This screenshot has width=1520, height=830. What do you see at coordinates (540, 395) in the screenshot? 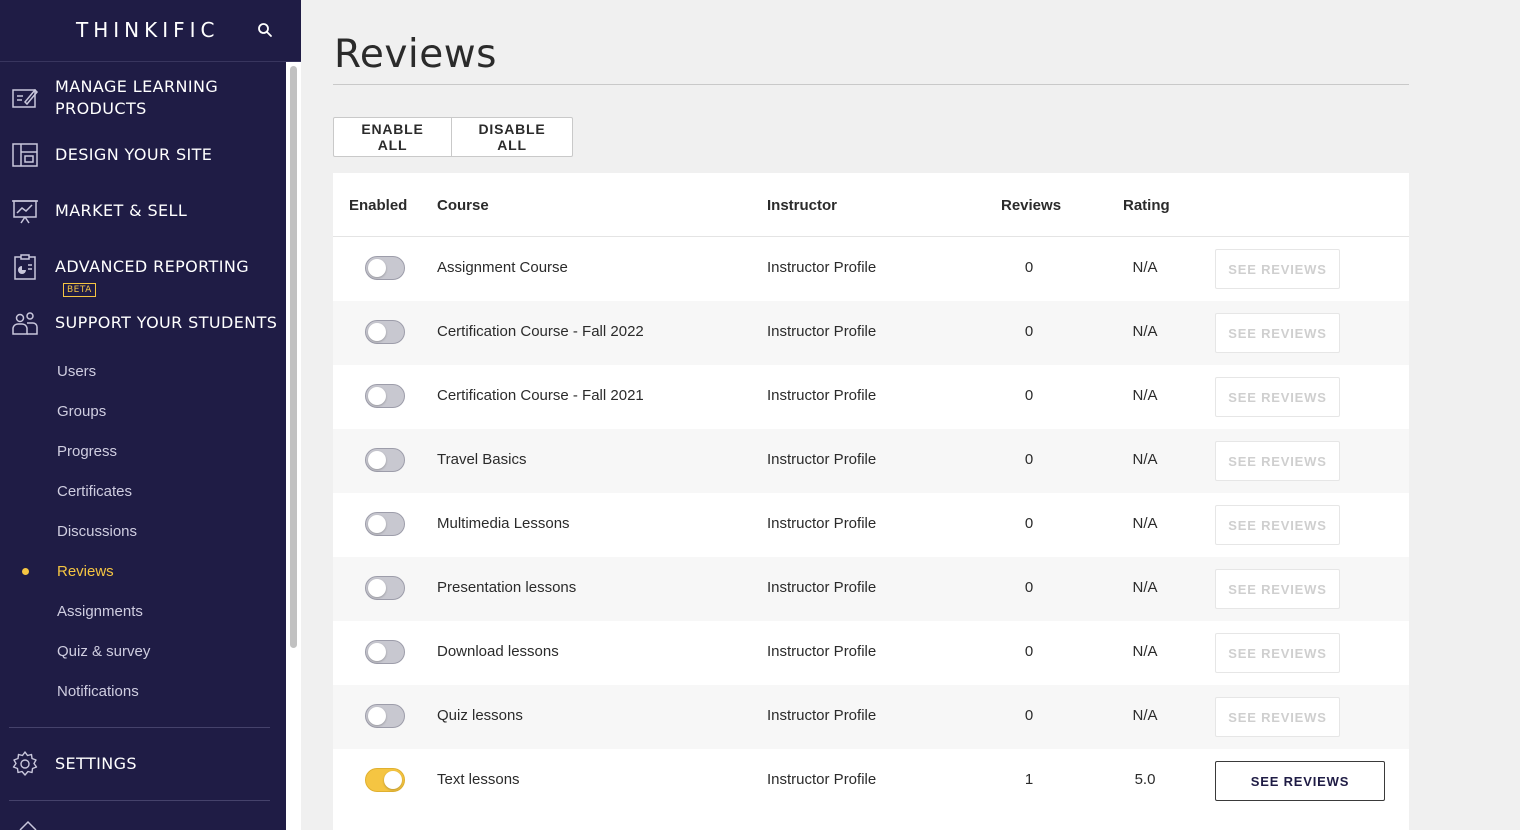
I see `course-name: Certification Course - Fall 2021` at bounding box center [540, 395].